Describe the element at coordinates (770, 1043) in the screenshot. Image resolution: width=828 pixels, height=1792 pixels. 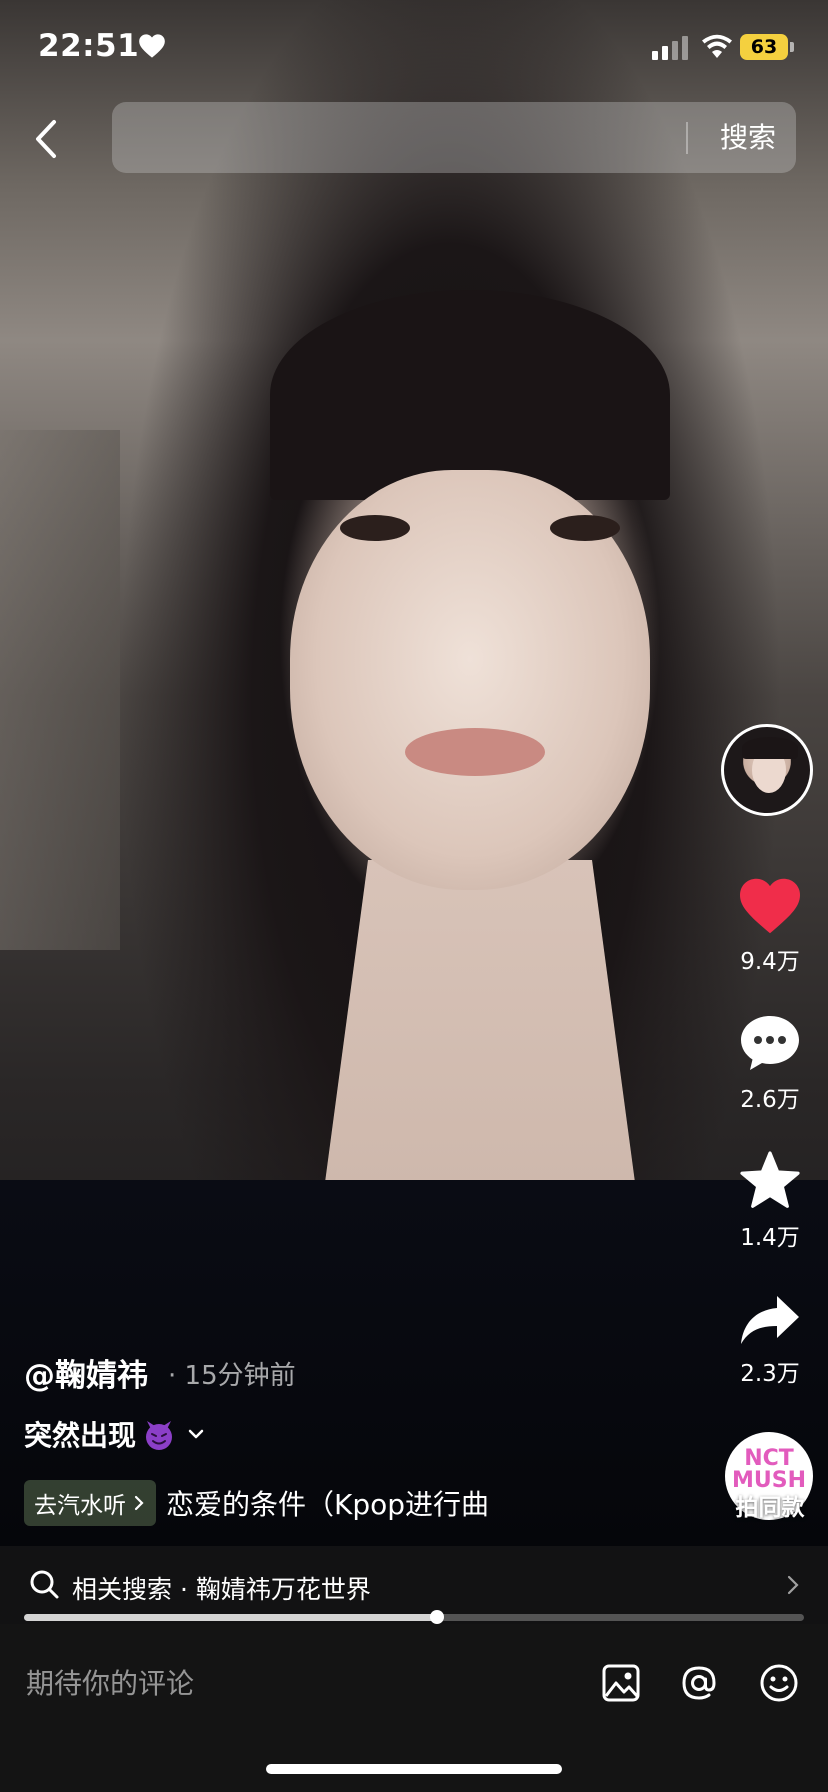
I see `comment-icon` at that location.